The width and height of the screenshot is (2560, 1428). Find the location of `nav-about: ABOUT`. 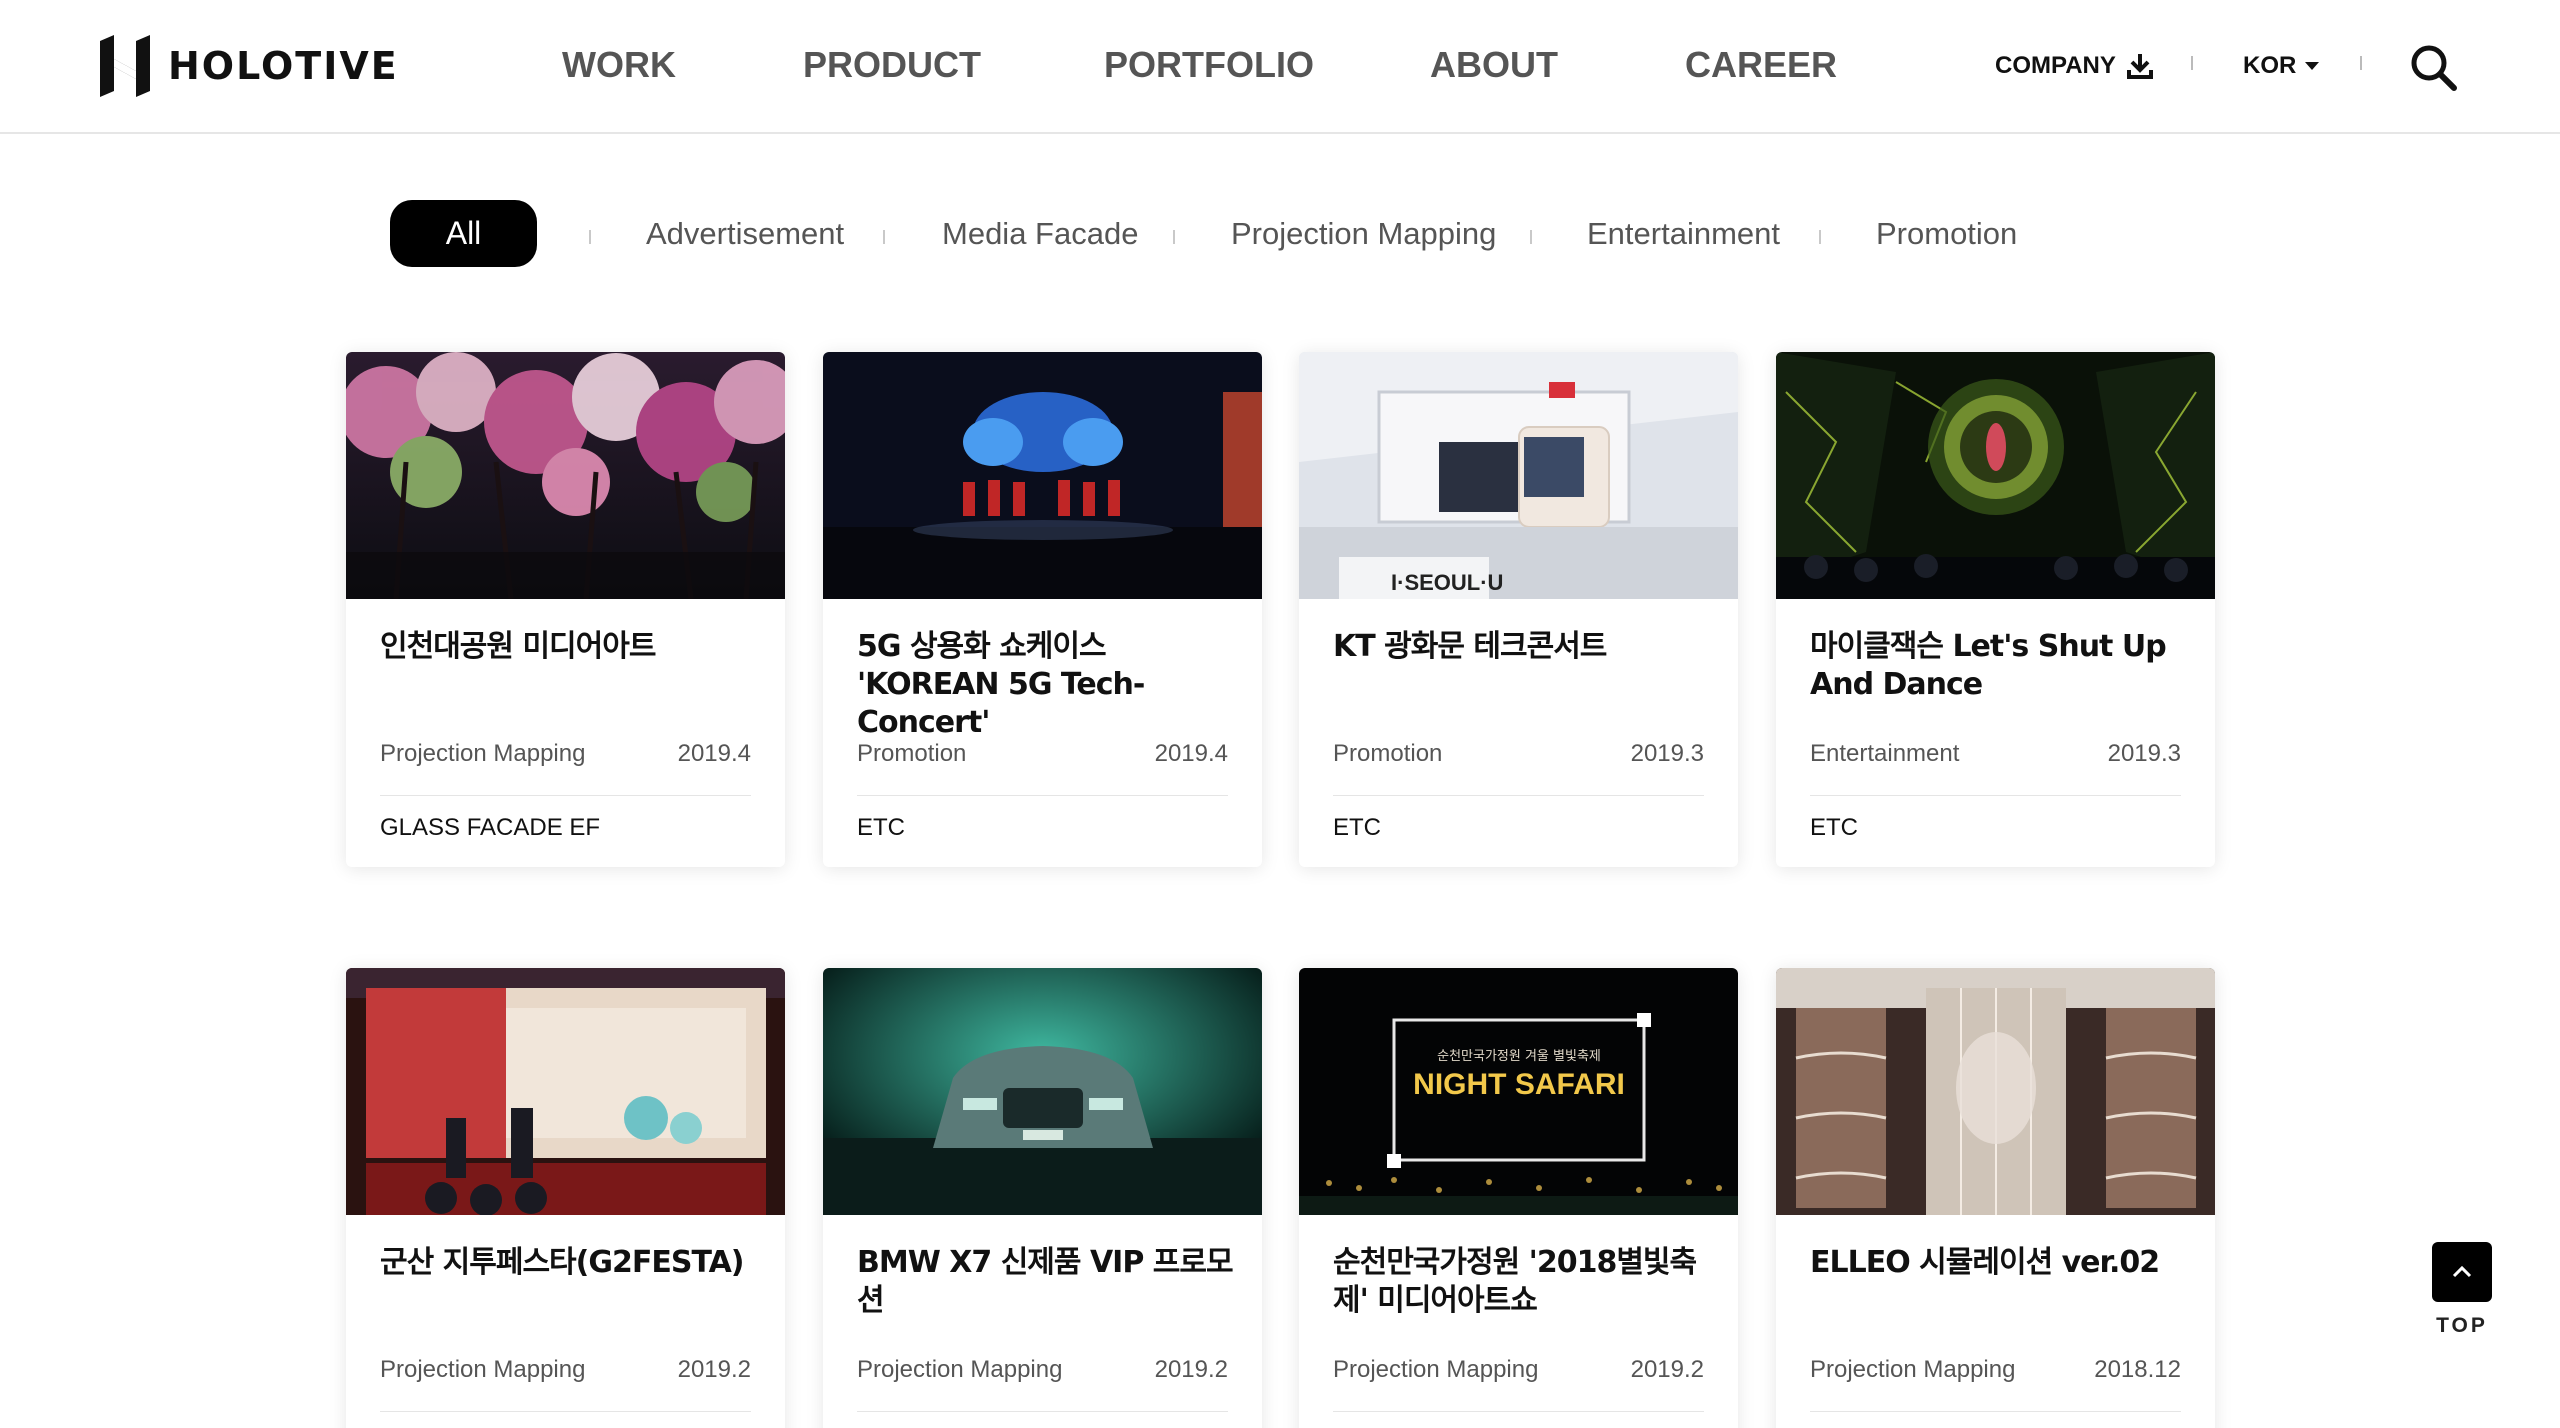

nav-about: ABOUT is located at coordinates (1494, 65).